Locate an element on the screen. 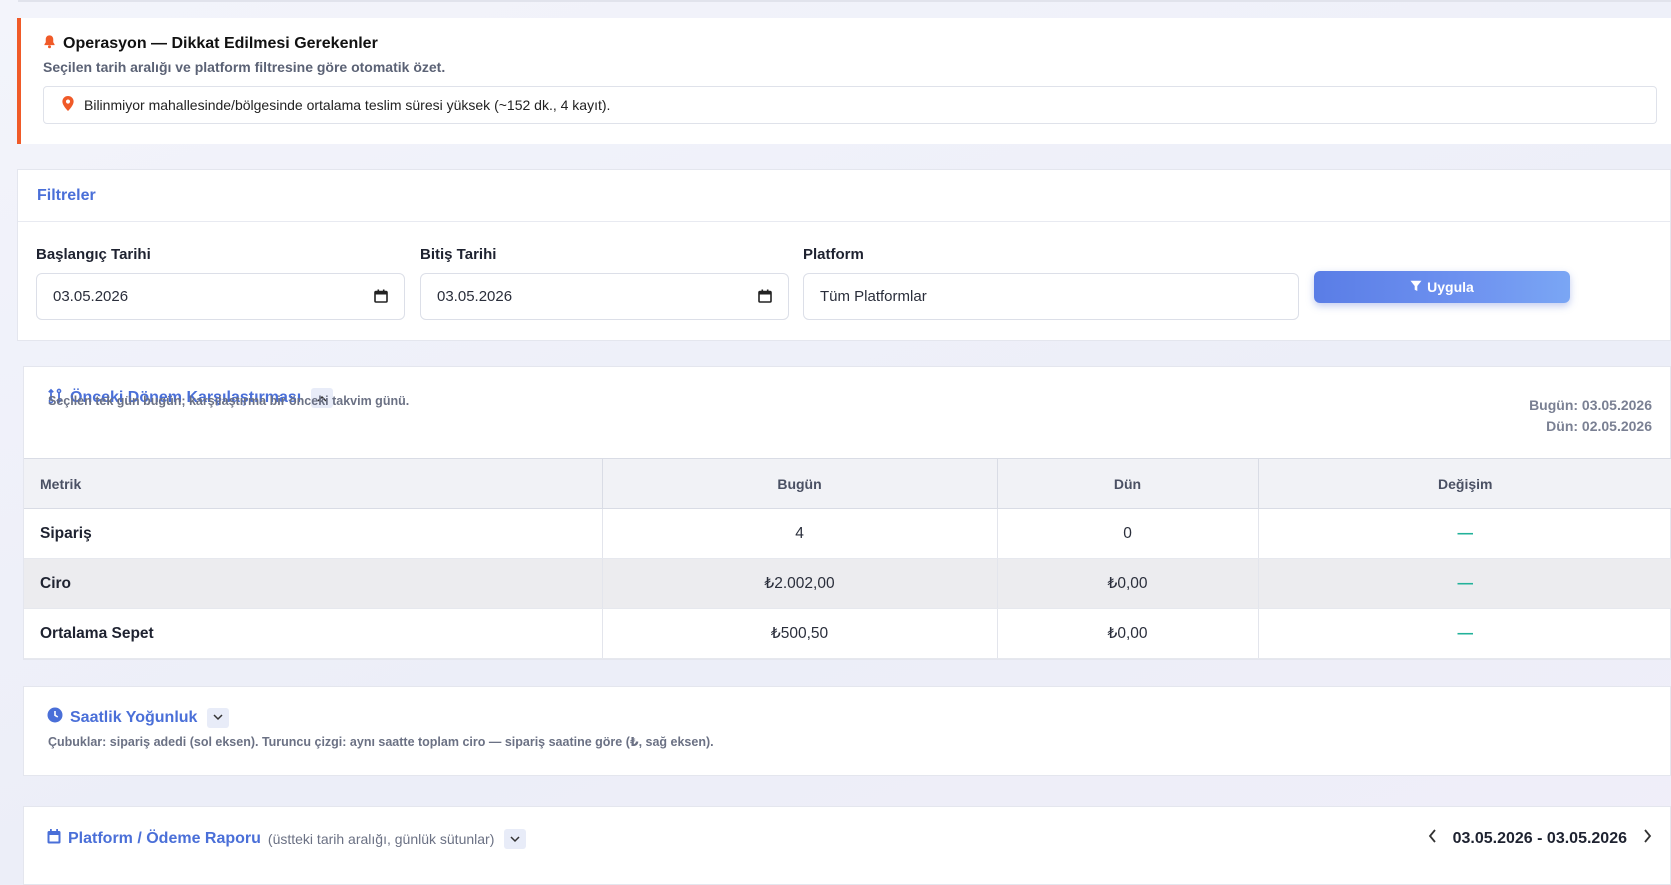 The image size is (1671, 885). bell-icon is located at coordinates (49, 44).